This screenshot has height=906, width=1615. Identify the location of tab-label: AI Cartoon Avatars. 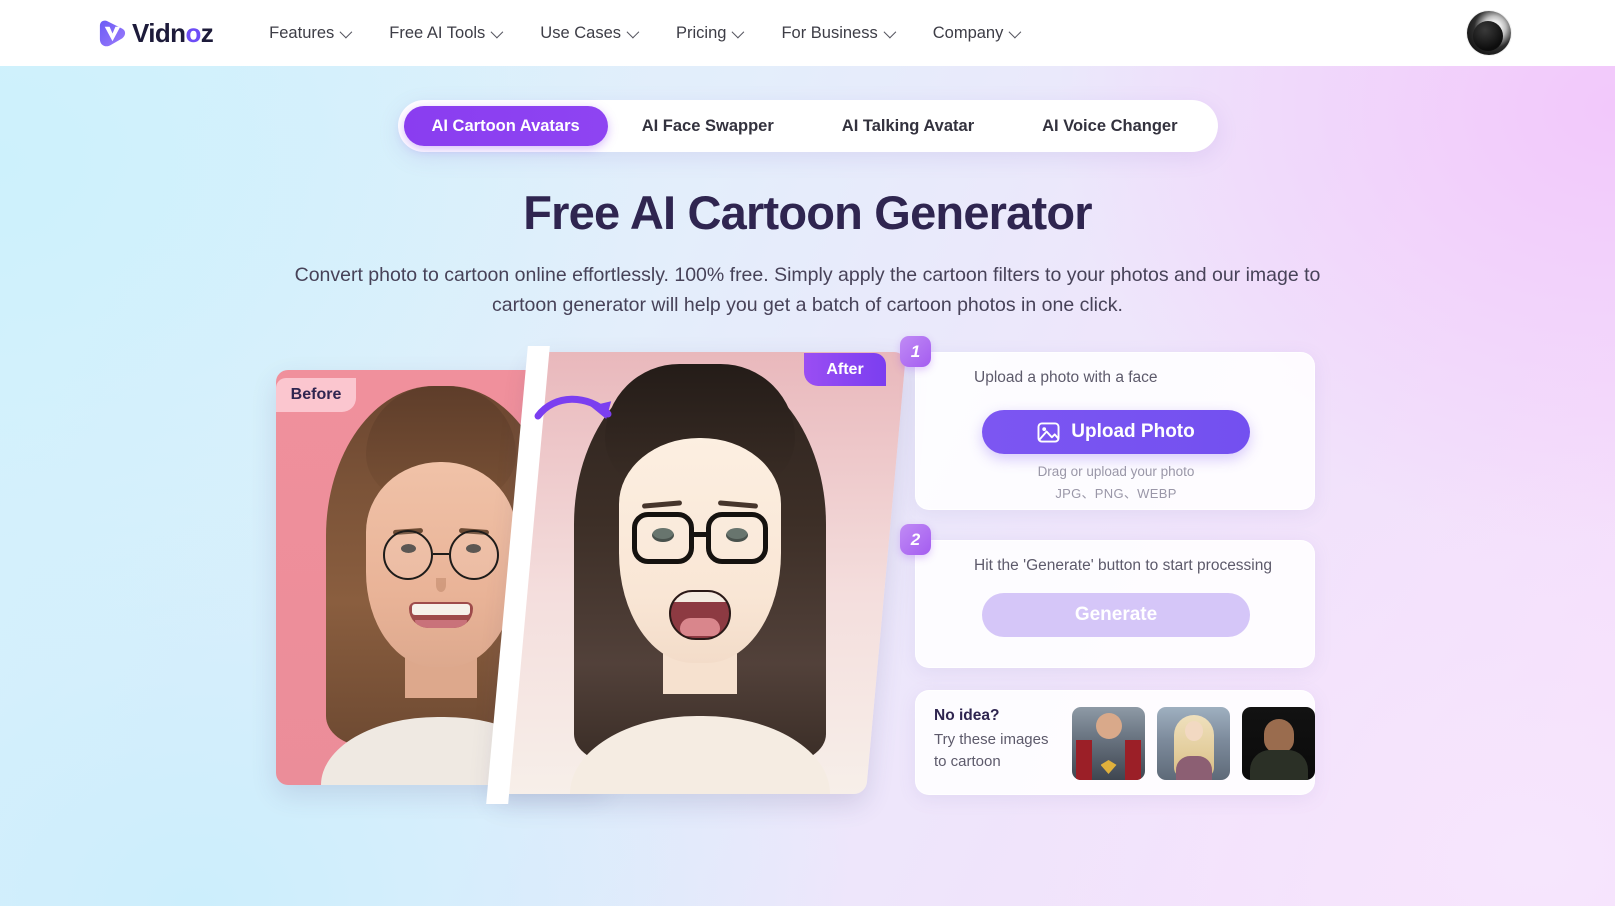
(505, 125).